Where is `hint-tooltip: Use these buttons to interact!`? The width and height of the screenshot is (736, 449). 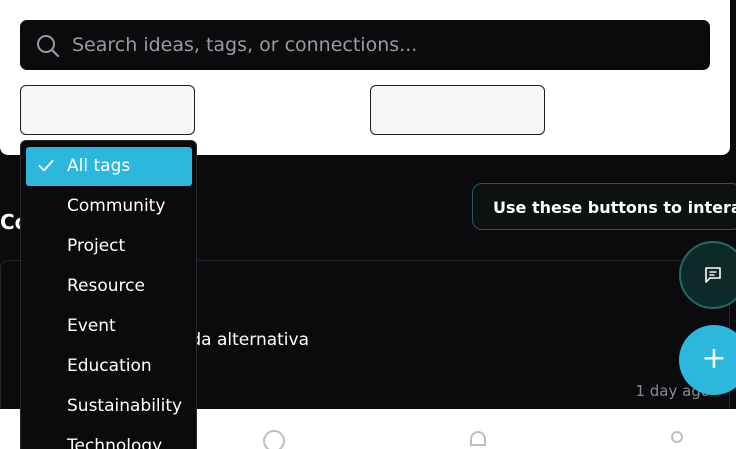
hint-tooltip: Use these buttons to interact! is located at coordinates (604, 206).